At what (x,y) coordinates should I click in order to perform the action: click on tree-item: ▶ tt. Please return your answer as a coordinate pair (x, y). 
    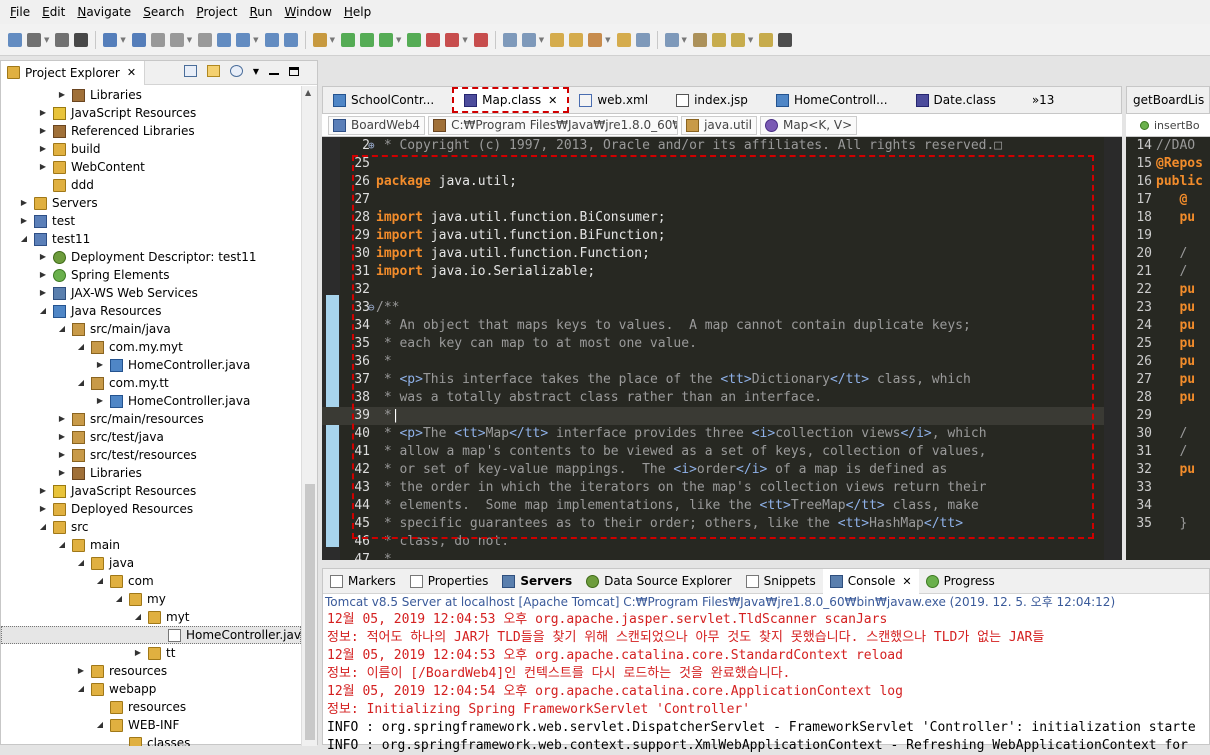
    Looking at the image, I should click on (151, 653).